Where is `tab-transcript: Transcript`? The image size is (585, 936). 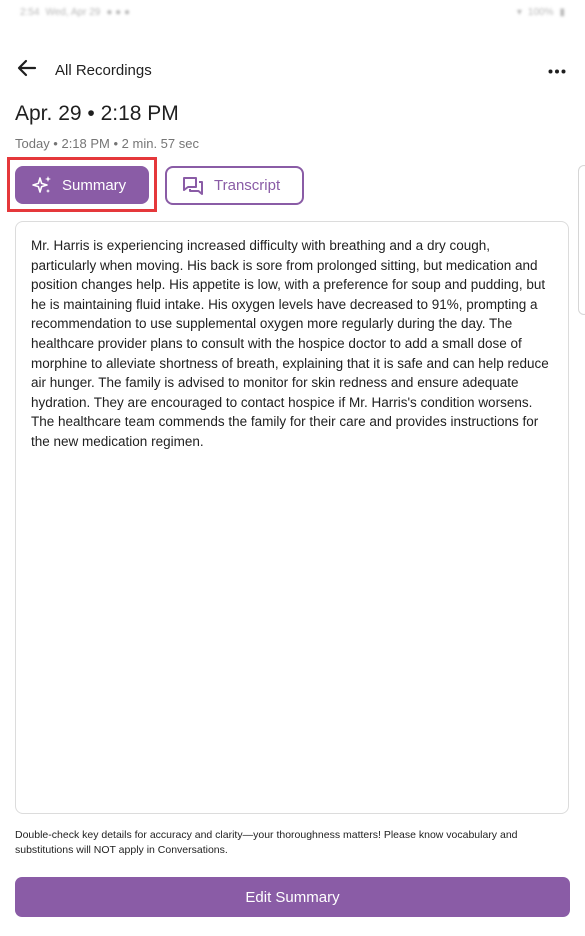
tab-transcript: Transcript is located at coordinates (234, 185).